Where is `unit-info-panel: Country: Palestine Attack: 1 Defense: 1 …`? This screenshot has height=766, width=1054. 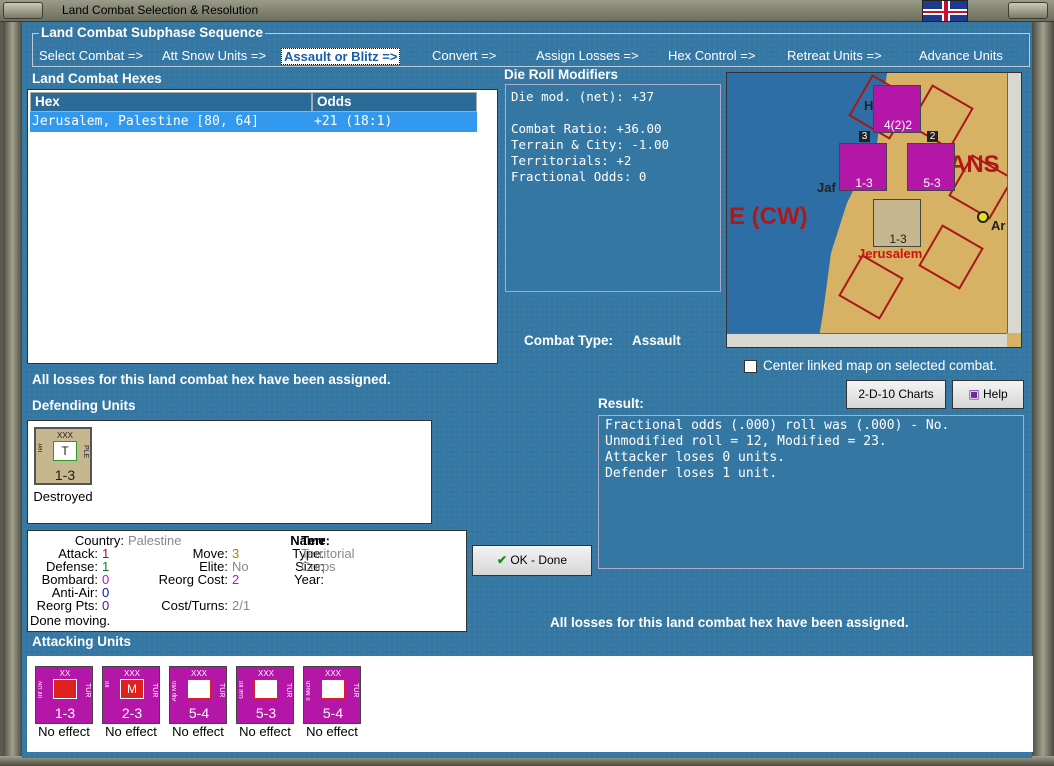 unit-info-panel: Country: Palestine Attack: 1 Defense: 1 … is located at coordinates (247, 581).